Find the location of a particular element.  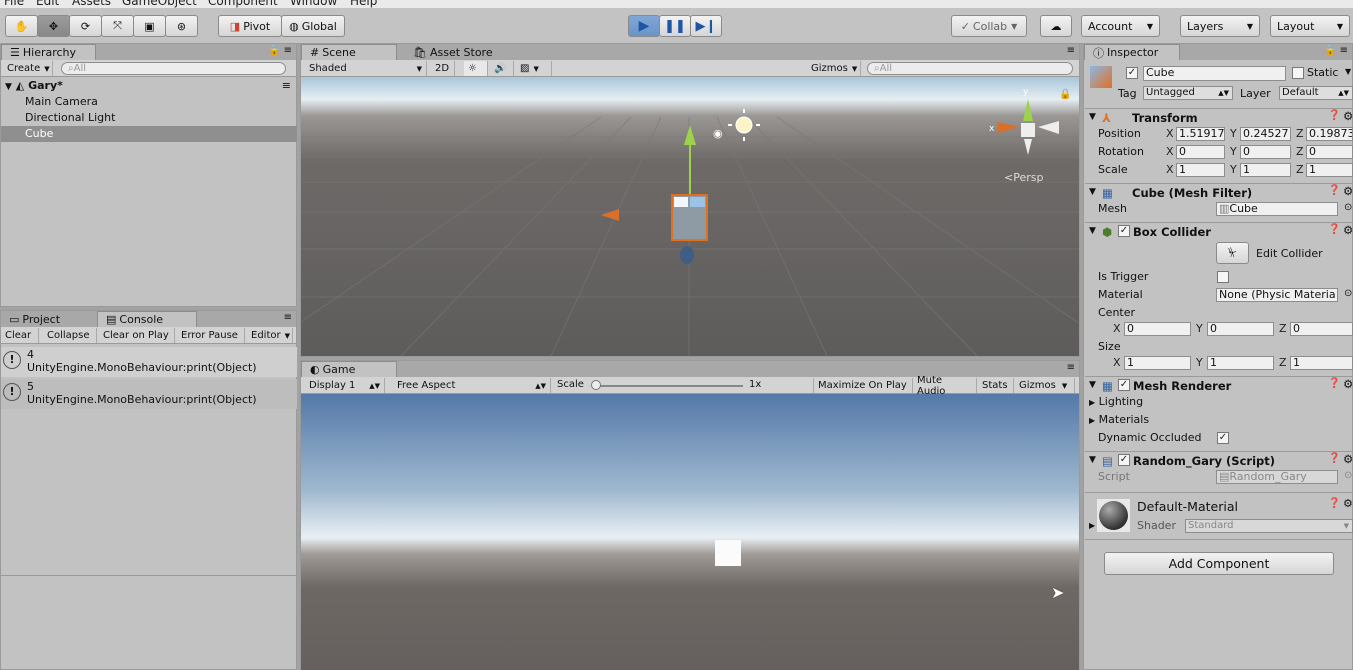

script-header: ▼ ▤ ✓ Random_Gary (Script) ❓ ⚙ is located at coordinates (1219, 460).